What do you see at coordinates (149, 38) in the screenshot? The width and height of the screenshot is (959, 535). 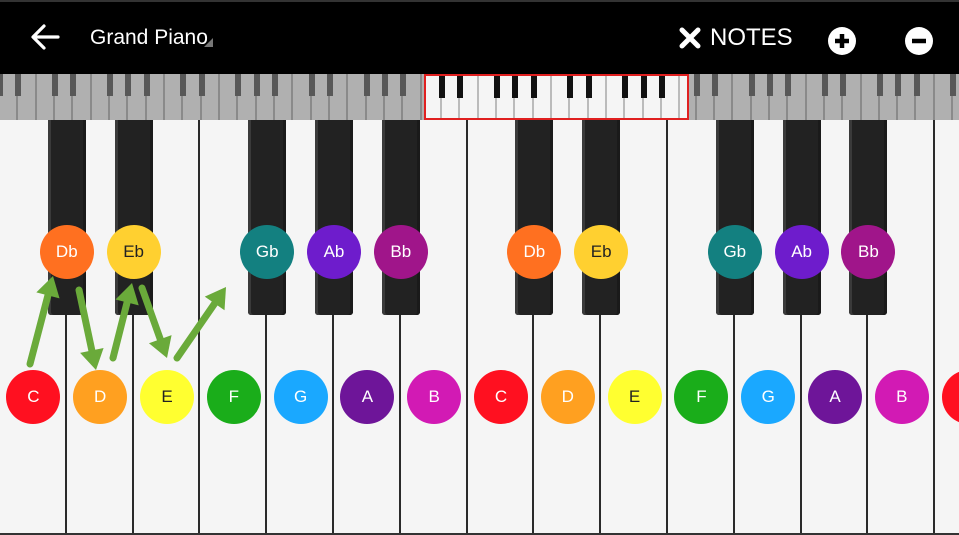 I see `instrument-title: Grand Piano` at bounding box center [149, 38].